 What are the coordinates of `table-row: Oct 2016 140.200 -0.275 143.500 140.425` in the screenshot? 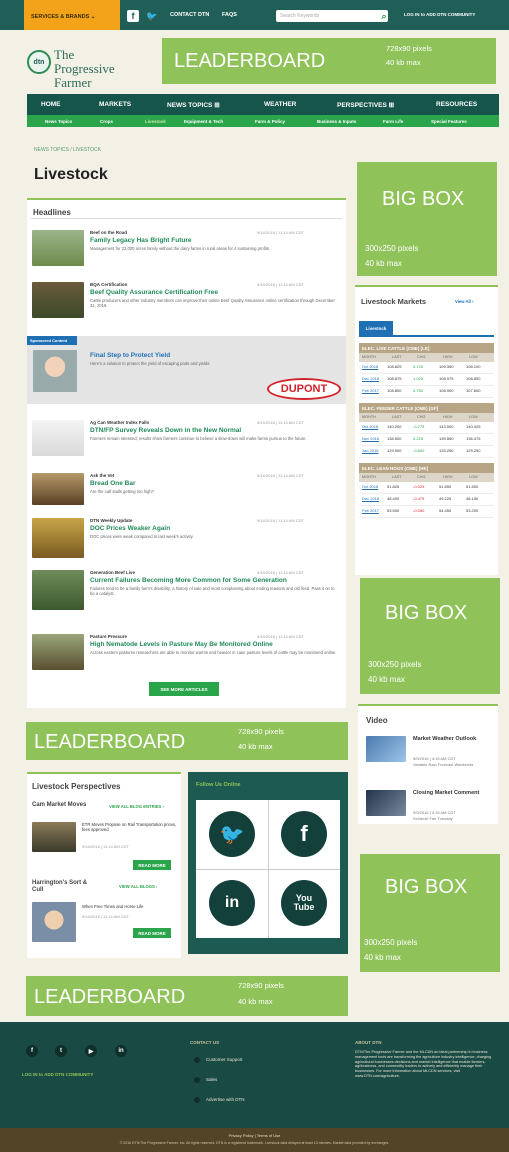 It's located at (426, 428).